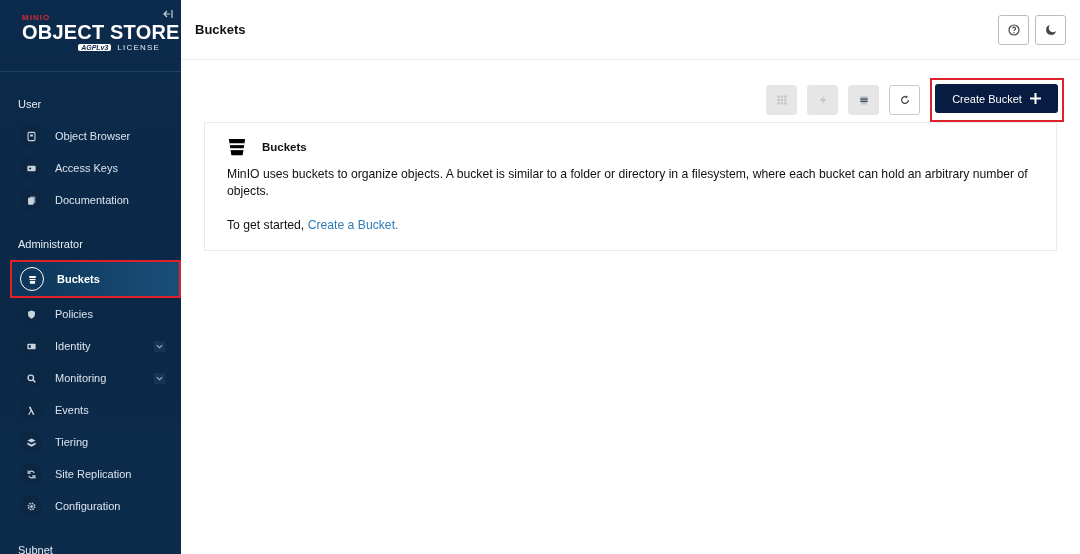 Image resolution: width=1080 pixels, height=554 pixels. Describe the element at coordinates (90, 168) in the screenshot. I see `sidebar-item: Access Keys` at that location.